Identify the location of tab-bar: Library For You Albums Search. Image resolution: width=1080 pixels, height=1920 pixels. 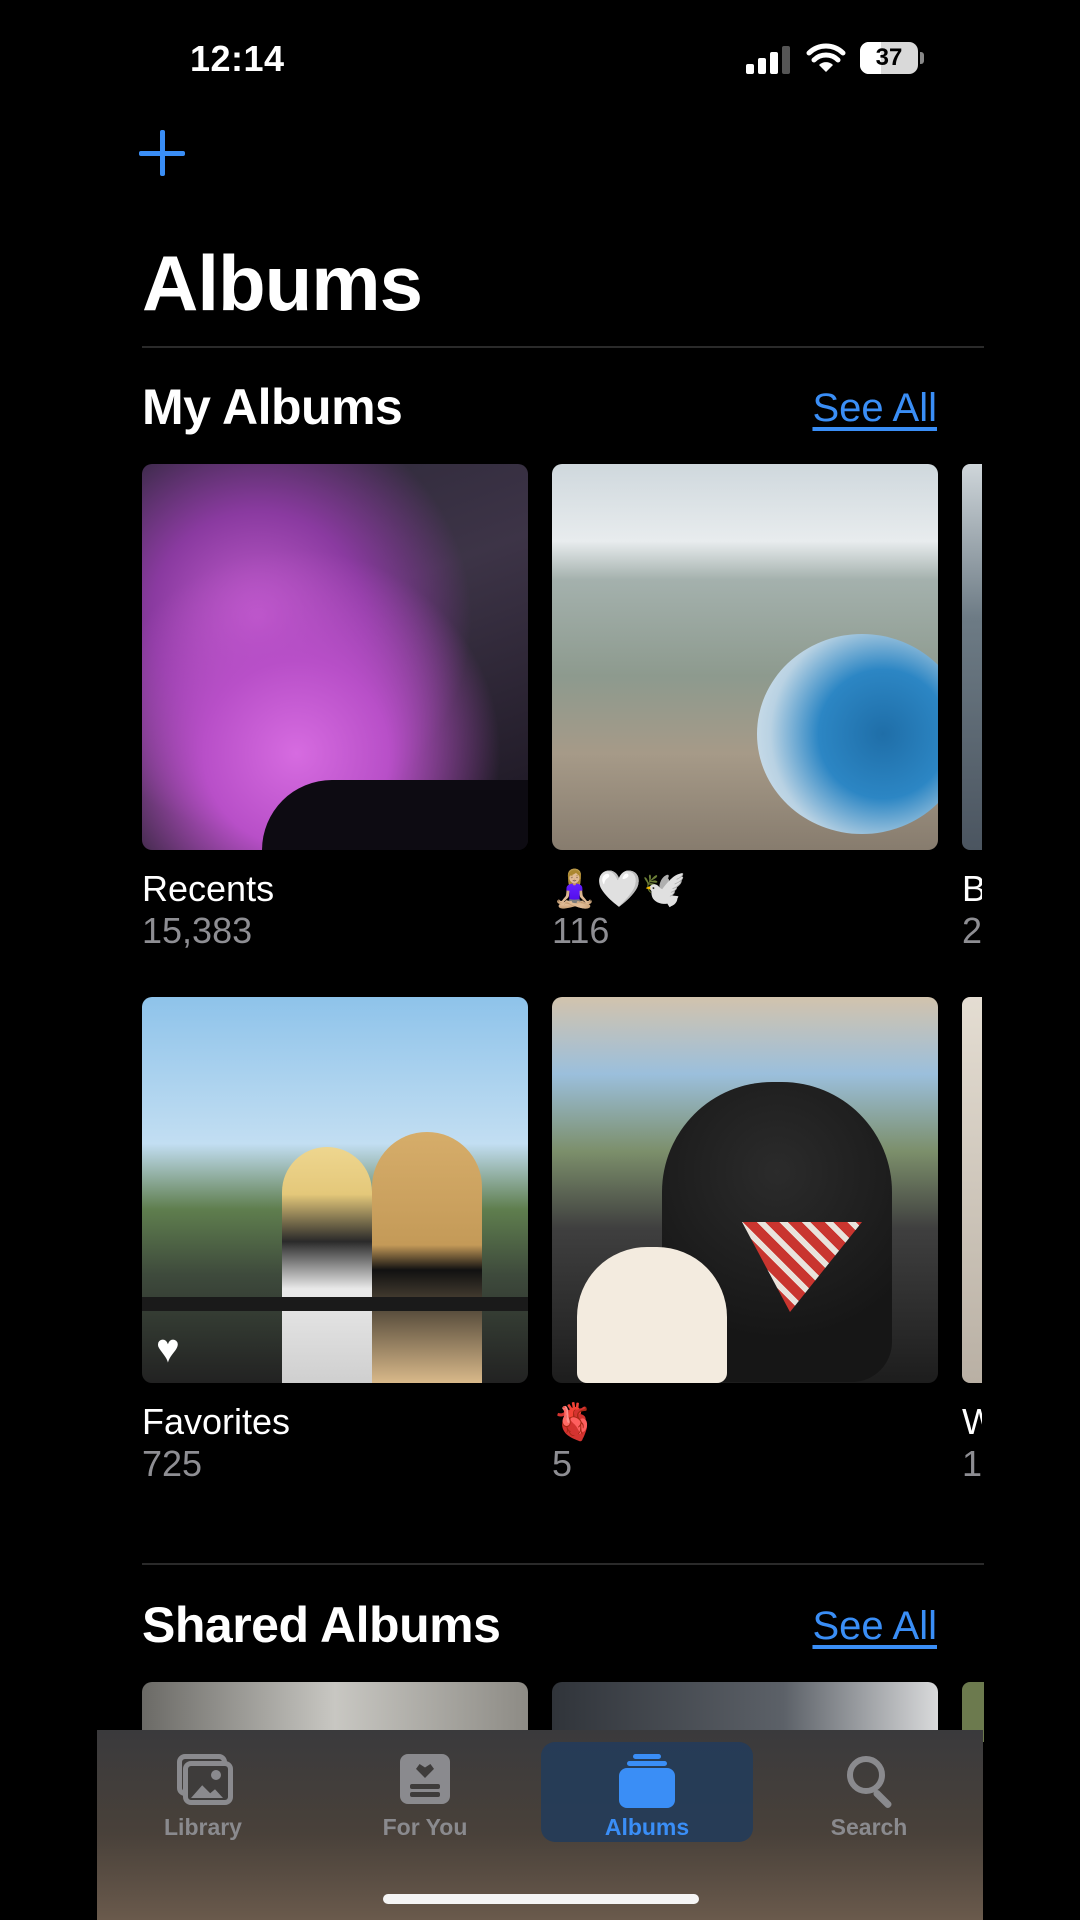
(540, 1825).